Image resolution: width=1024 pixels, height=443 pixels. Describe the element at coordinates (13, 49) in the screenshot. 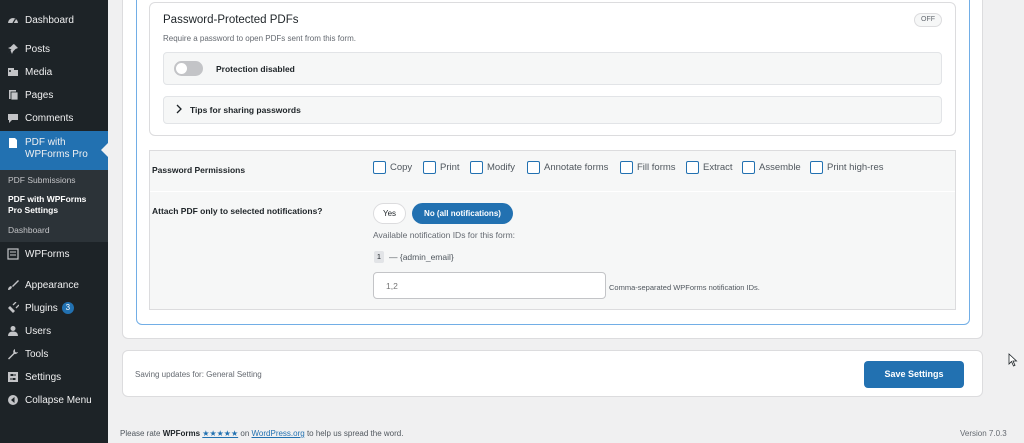

I see `pin-icon` at that location.